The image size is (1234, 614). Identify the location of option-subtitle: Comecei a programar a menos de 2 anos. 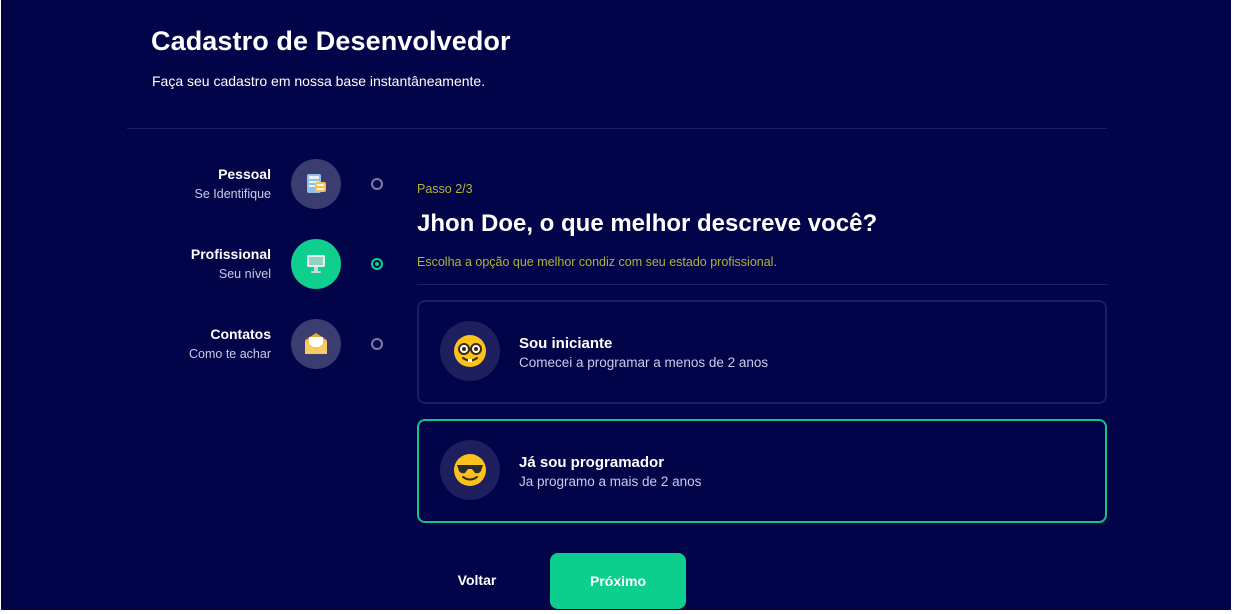
(644, 362).